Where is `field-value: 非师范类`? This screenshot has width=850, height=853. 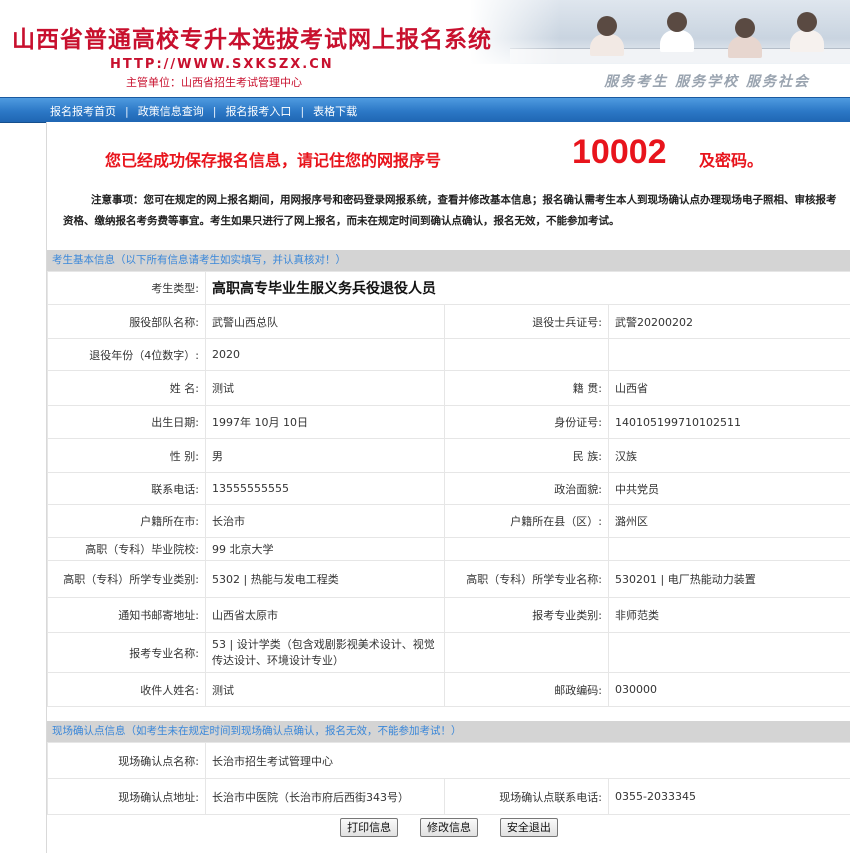 field-value: 非师范类 is located at coordinates (729, 615).